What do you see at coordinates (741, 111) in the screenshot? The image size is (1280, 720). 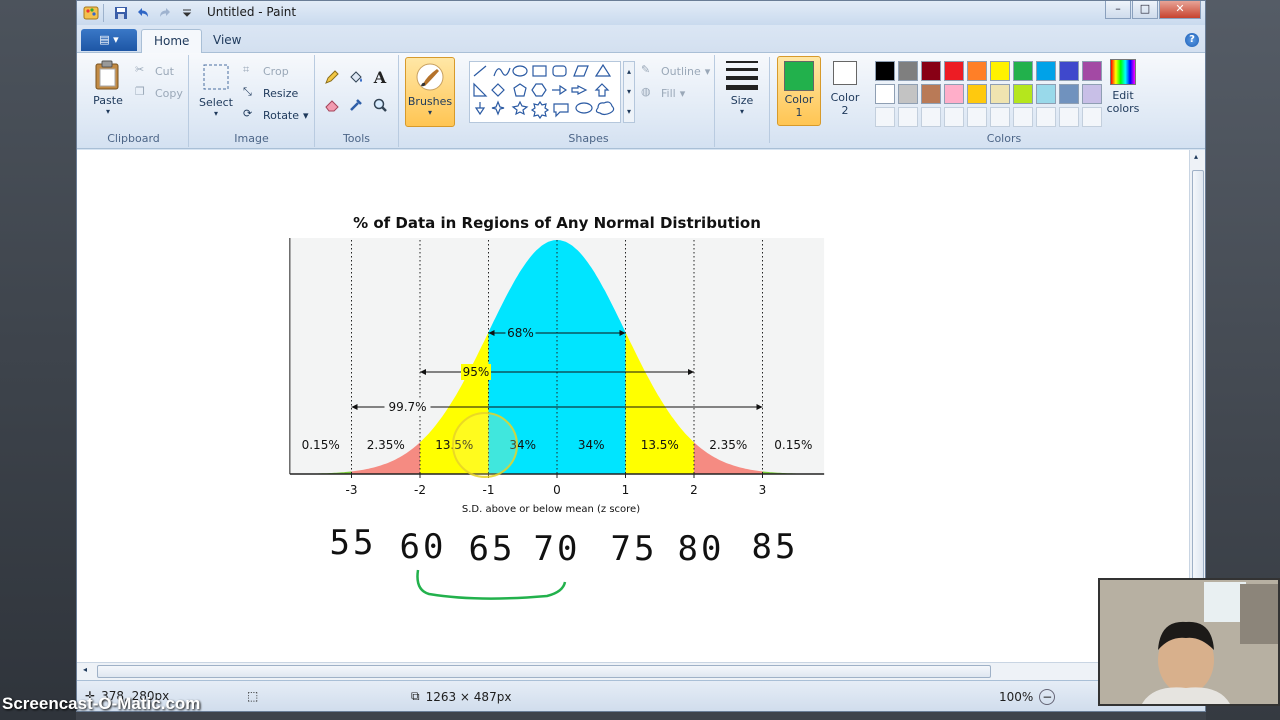 I see `size-dropdown-arrow-icon: ▾` at bounding box center [741, 111].